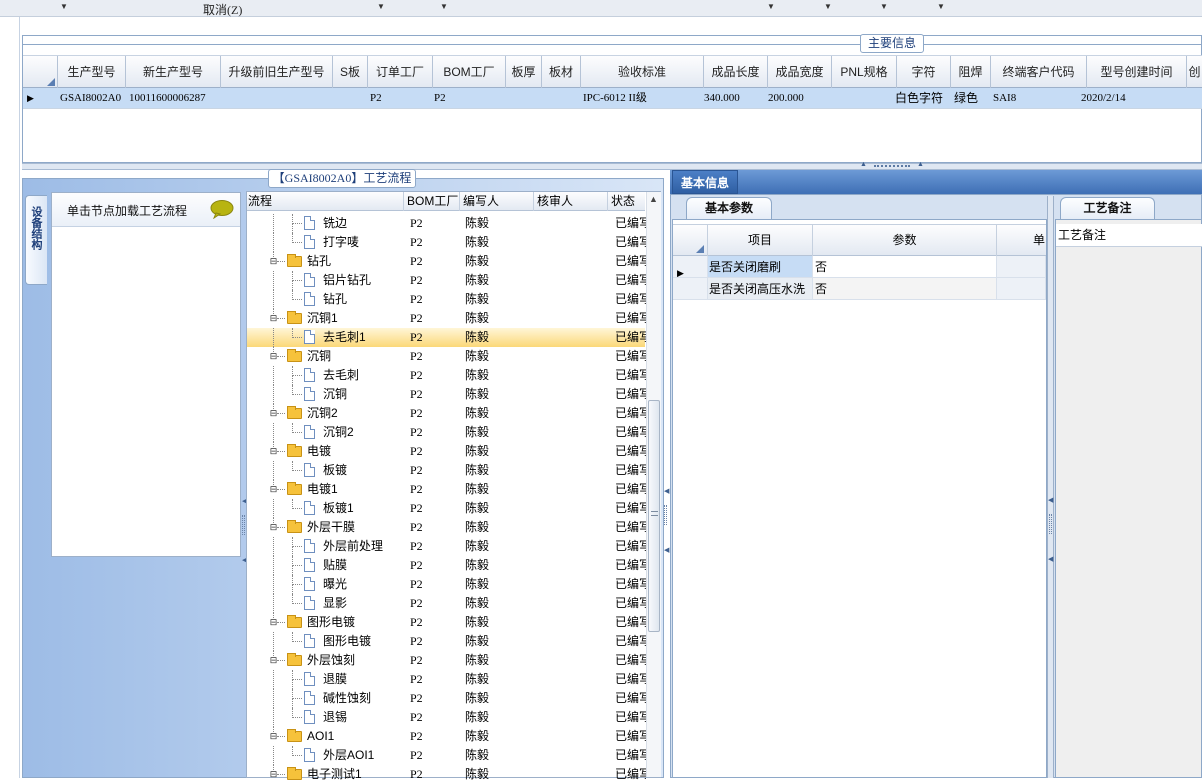  What do you see at coordinates (1137, 72) in the screenshot?
I see `col-header: 型号创建时间` at bounding box center [1137, 72].